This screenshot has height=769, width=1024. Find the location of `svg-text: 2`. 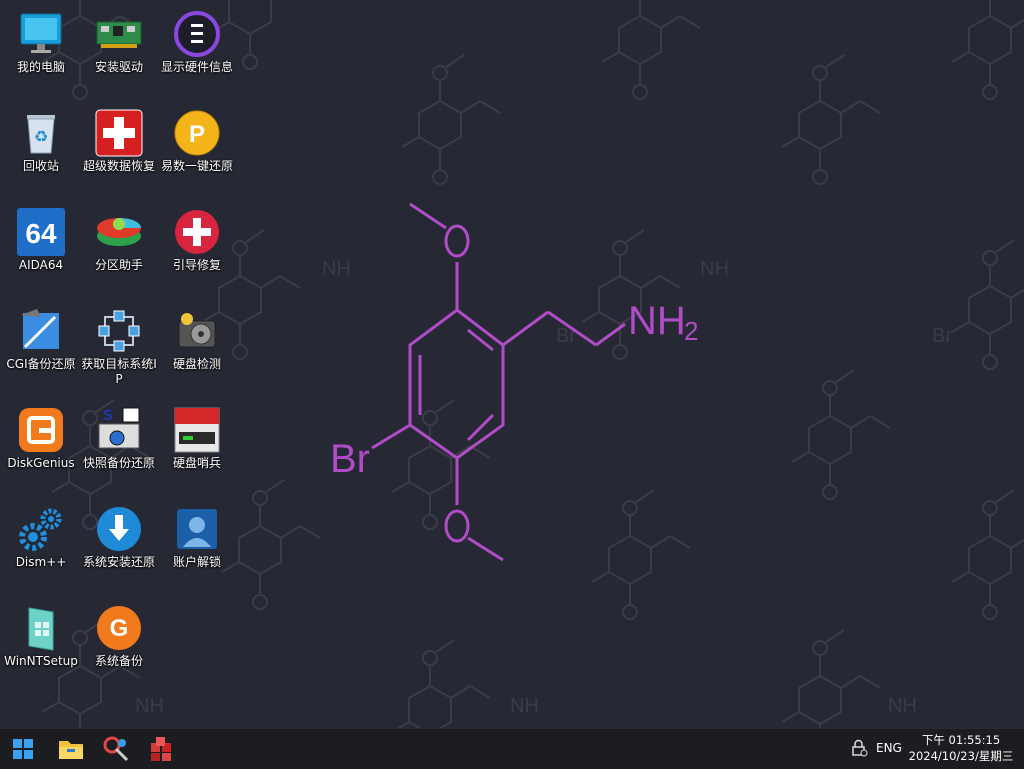

svg-text: 2 is located at coordinates (691, 331).